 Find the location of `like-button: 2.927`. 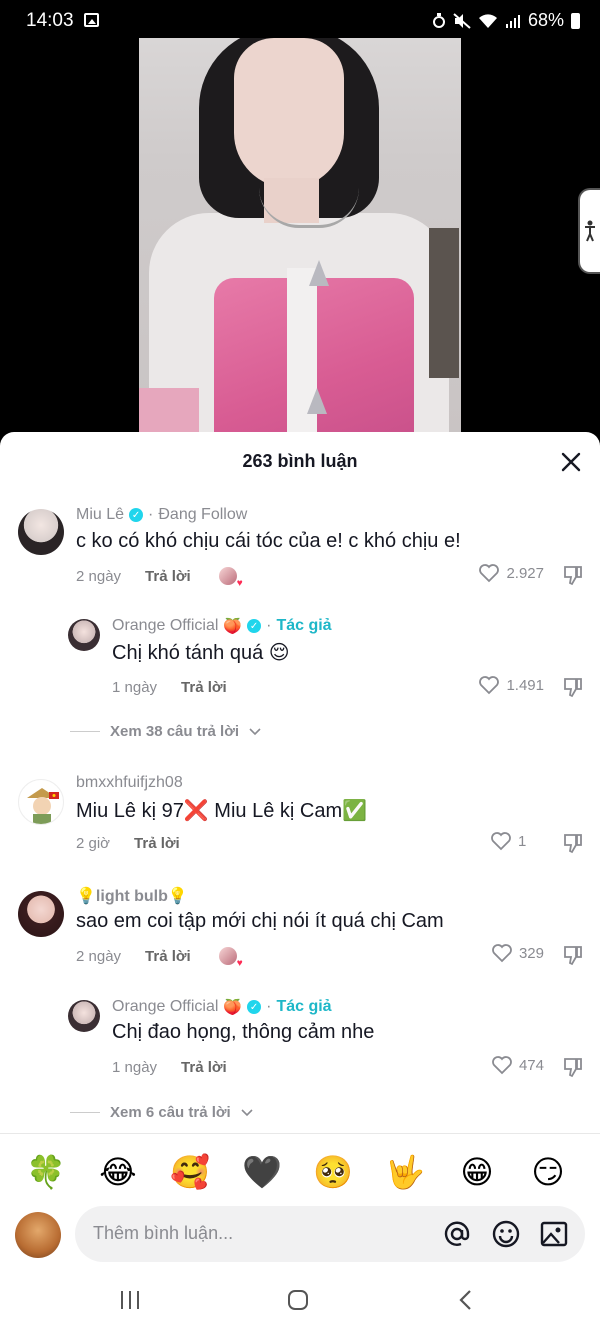

like-button: 2.927 is located at coordinates (511, 573).